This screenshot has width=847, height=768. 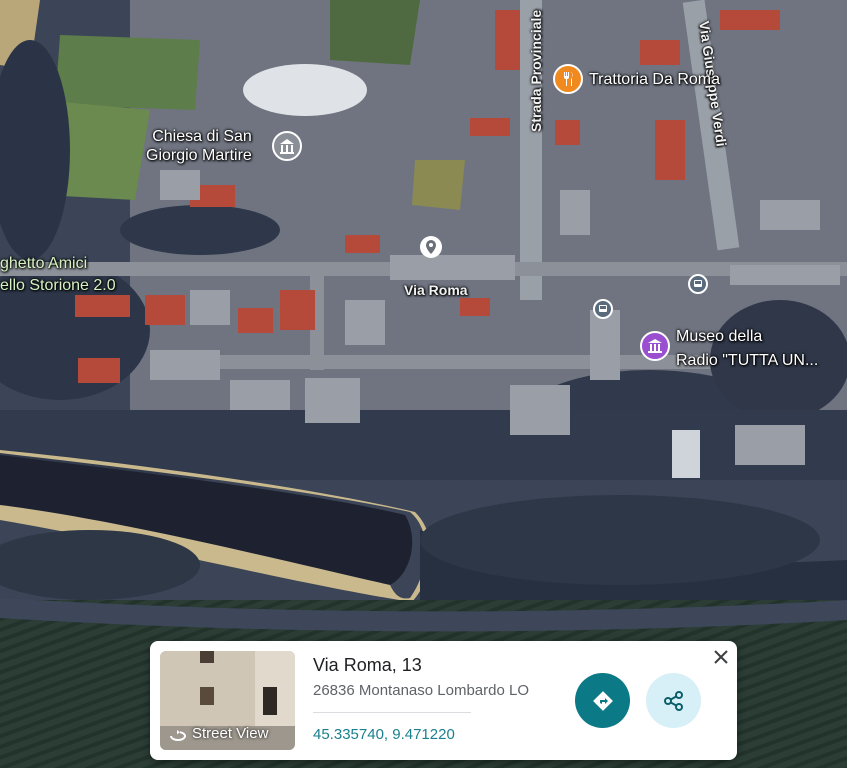 What do you see at coordinates (230, 733) in the screenshot?
I see `street-view-text: Street View` at bounding box center [230, 733].